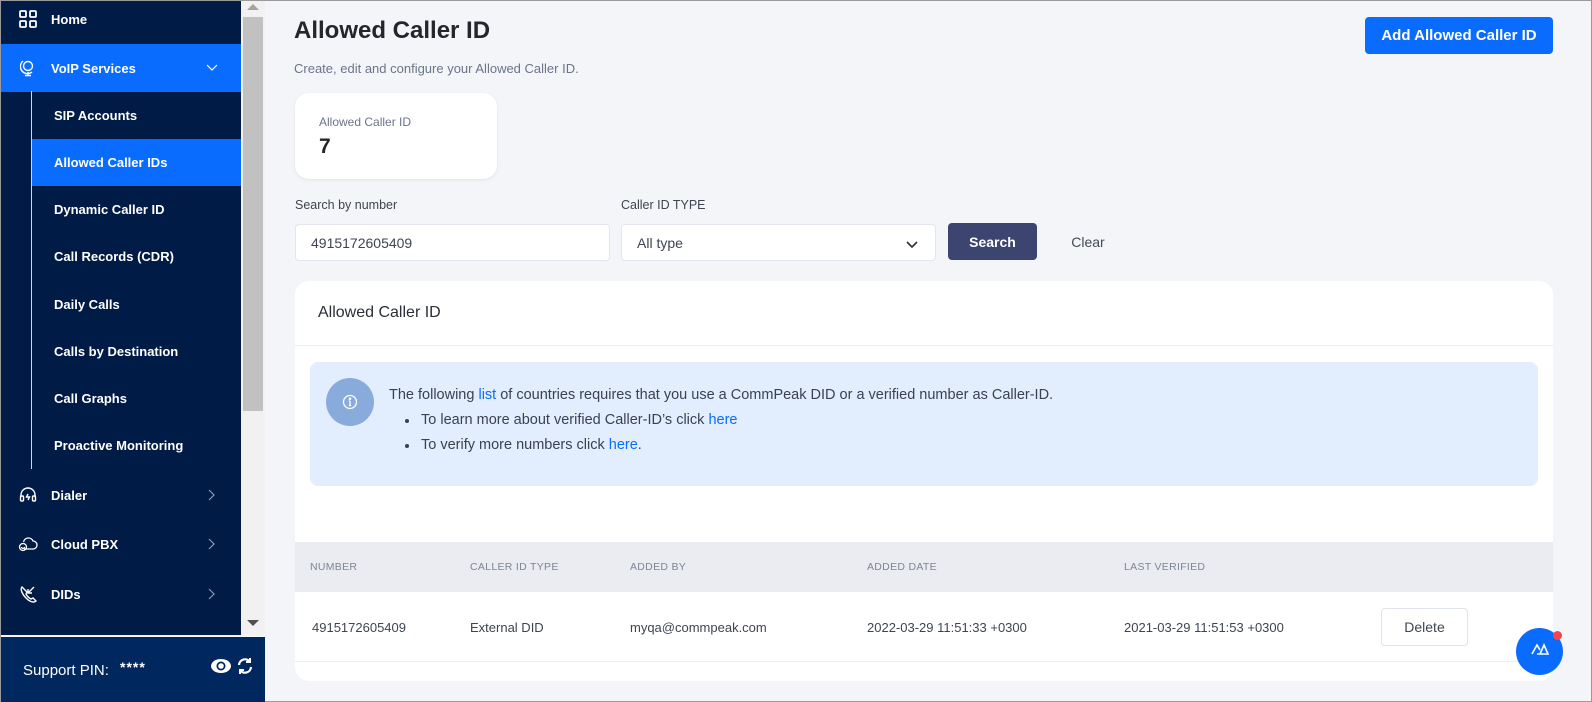 This screenshot has width=1592, height=702. I want to click on learn-more-link: here, so click(722, 420).